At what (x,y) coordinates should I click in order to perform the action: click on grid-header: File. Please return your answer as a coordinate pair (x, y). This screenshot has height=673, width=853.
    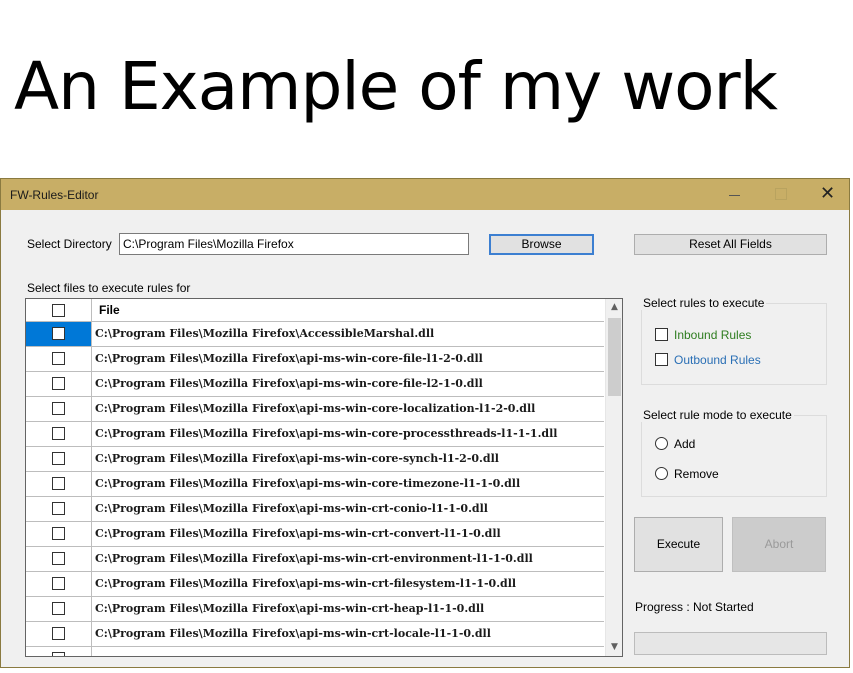
    Looking at the image, I should click on (315, 310).